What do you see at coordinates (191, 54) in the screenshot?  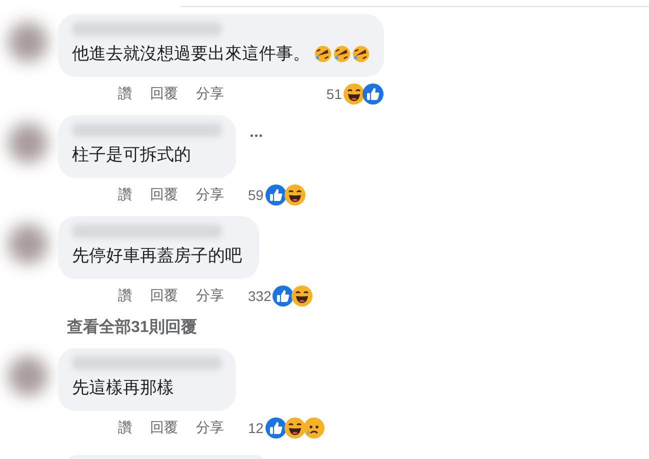 I see `comment-text: 他進去就沒想過要出來這件事。` at bounding box center [191, 54].